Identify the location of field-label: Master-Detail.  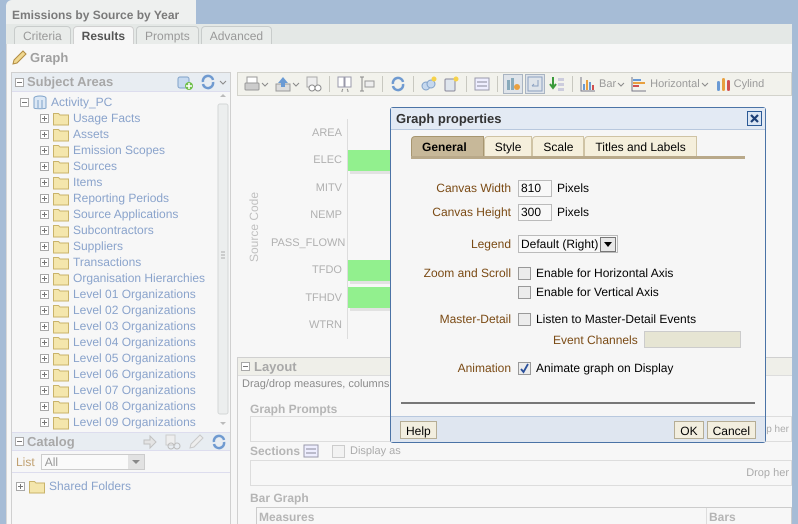
(475, 319).